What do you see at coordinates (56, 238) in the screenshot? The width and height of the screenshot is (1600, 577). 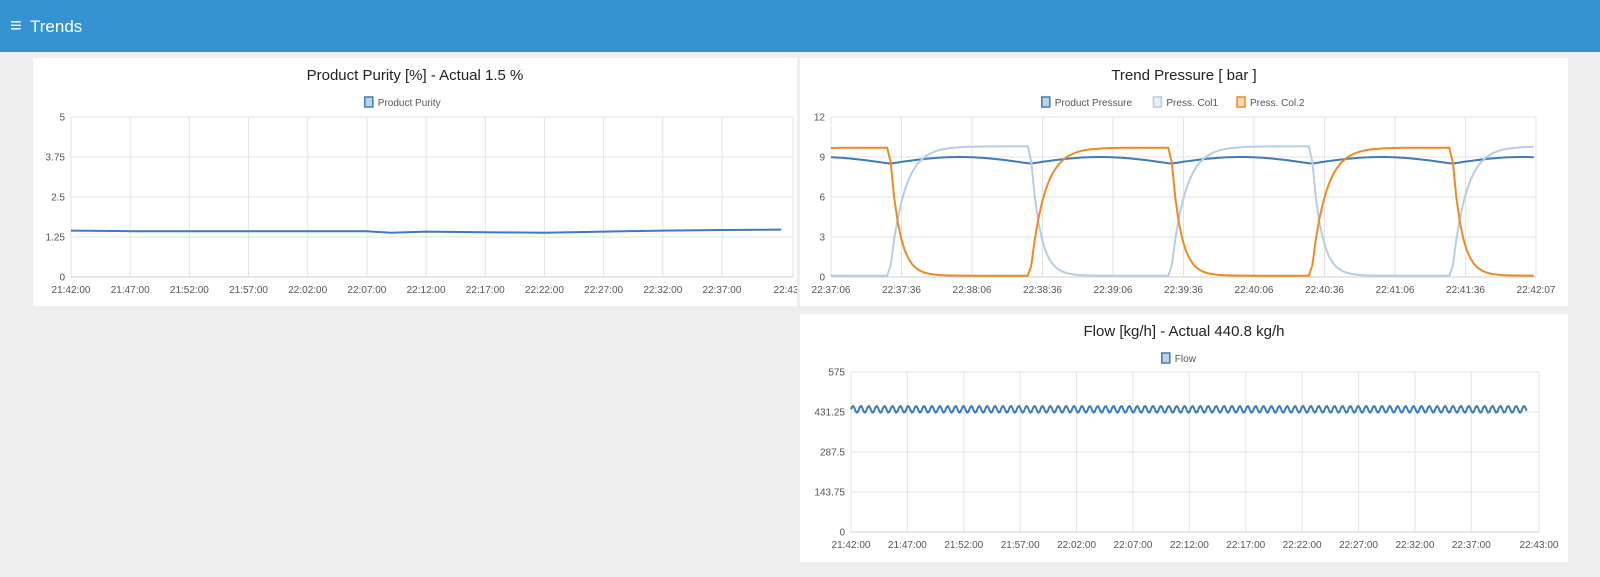 I see `purity-ytick-label: 1.25` at bounding box center [56, 238].